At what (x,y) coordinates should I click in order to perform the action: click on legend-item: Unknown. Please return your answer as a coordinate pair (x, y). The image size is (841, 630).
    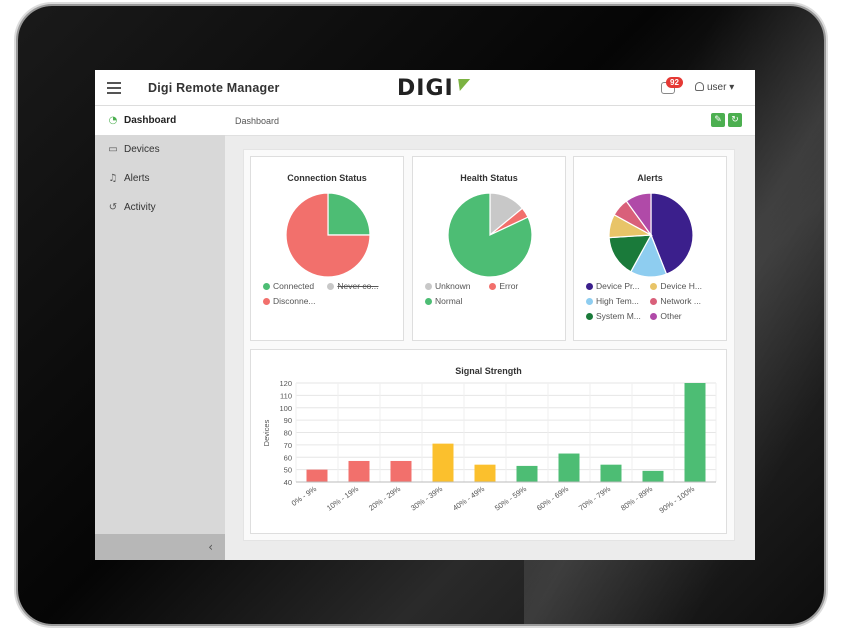
    Looking at the image, I should click on (456, 286).